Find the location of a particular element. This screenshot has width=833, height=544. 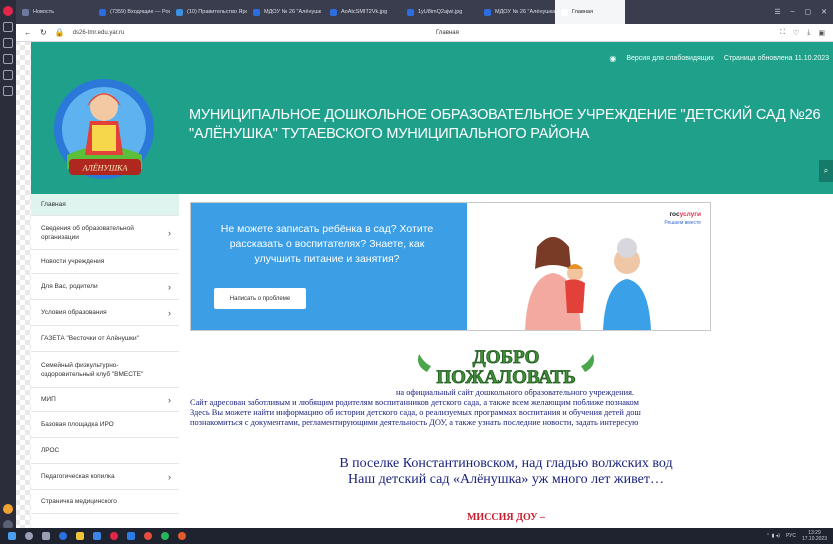

whatsapp-icon is located at coordinates (165, 536).